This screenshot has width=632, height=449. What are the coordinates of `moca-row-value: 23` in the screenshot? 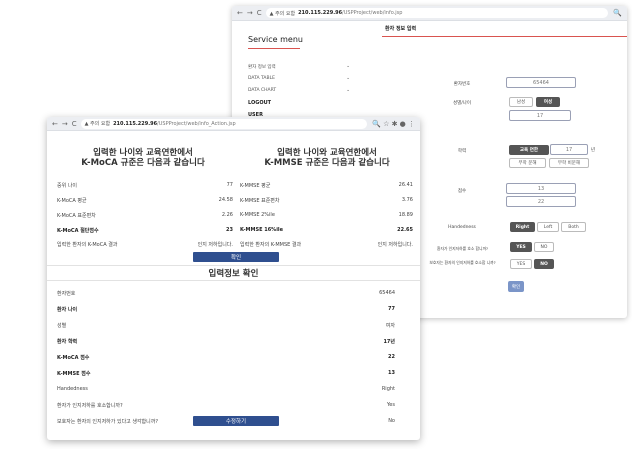 It's located at (229, 230).